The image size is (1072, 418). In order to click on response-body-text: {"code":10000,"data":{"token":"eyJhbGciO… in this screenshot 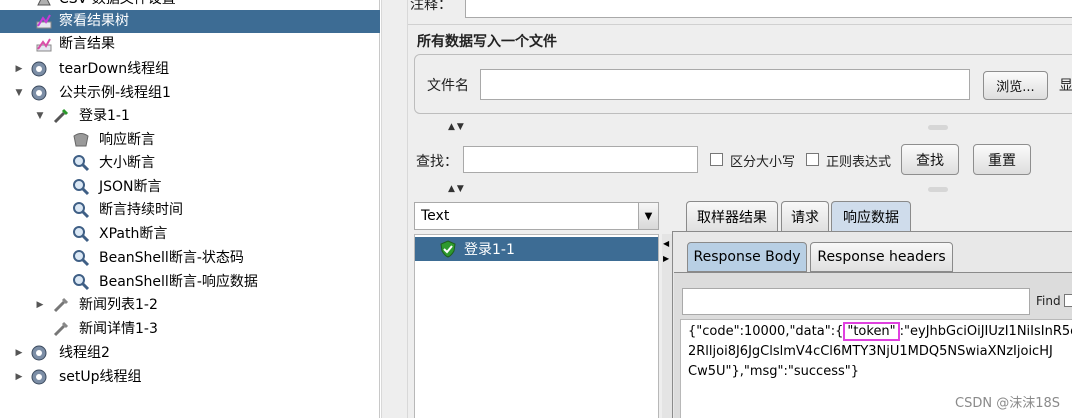, I will do `click(880, 352)`.